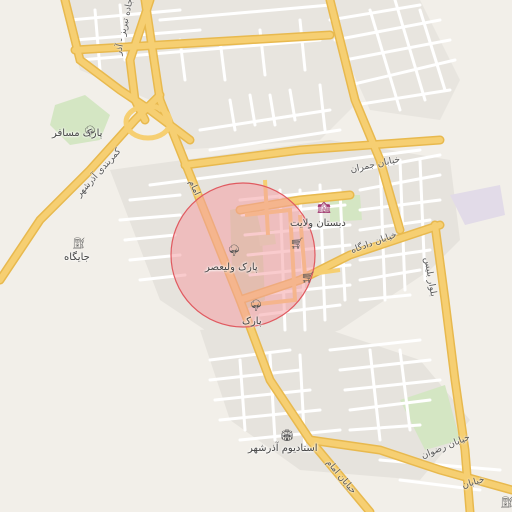  I want to click on label-gas-station: جایگاه, so click(77, 257).